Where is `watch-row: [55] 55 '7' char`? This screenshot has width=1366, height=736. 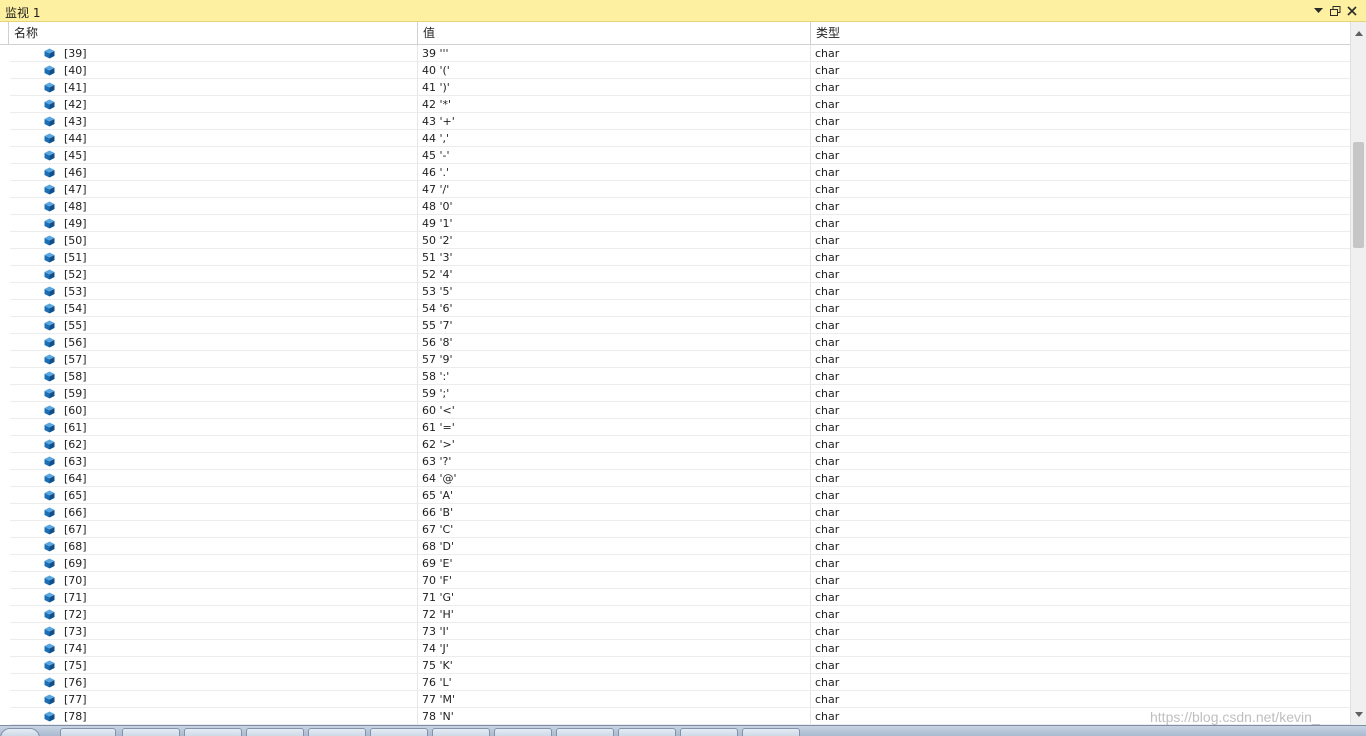 watch-row: [55] 55 '7' char is located at coordinates (675, 325).